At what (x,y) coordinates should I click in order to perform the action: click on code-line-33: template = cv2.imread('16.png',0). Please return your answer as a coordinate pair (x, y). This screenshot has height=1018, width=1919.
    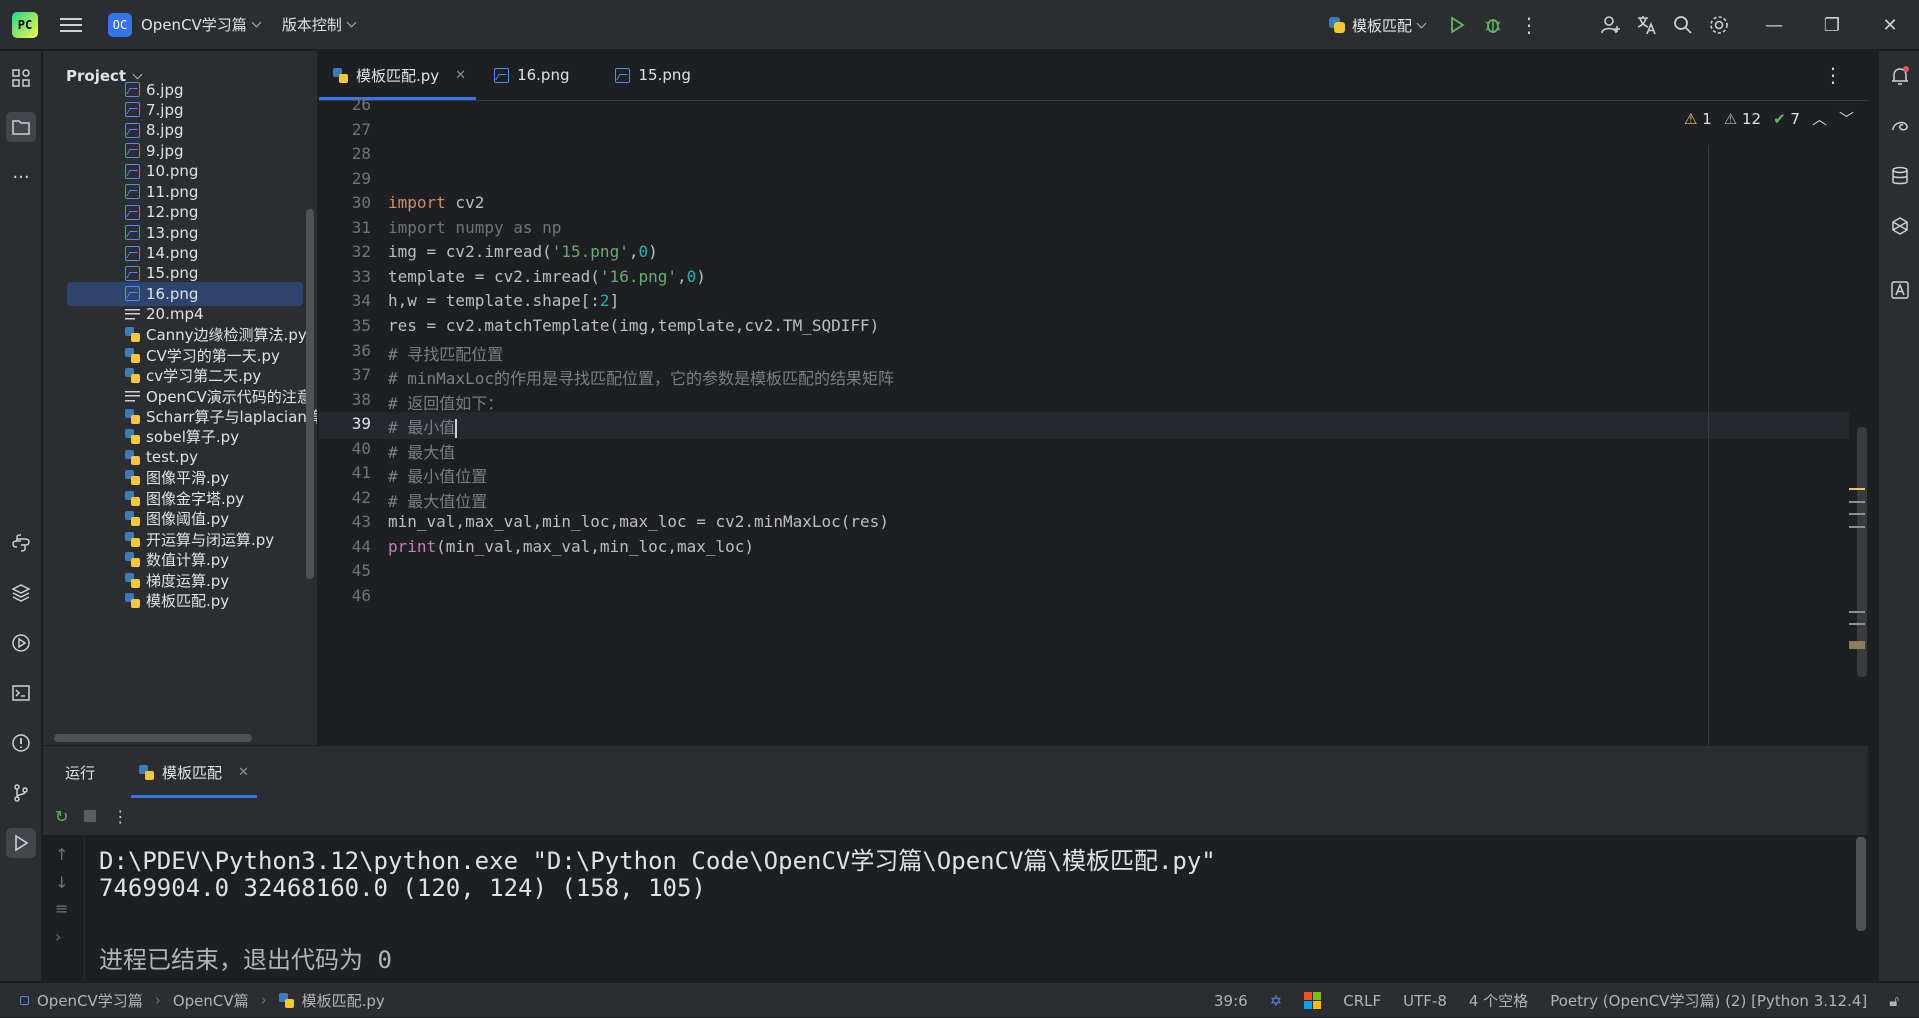
    Looking at the image, I should click on (547, 276).